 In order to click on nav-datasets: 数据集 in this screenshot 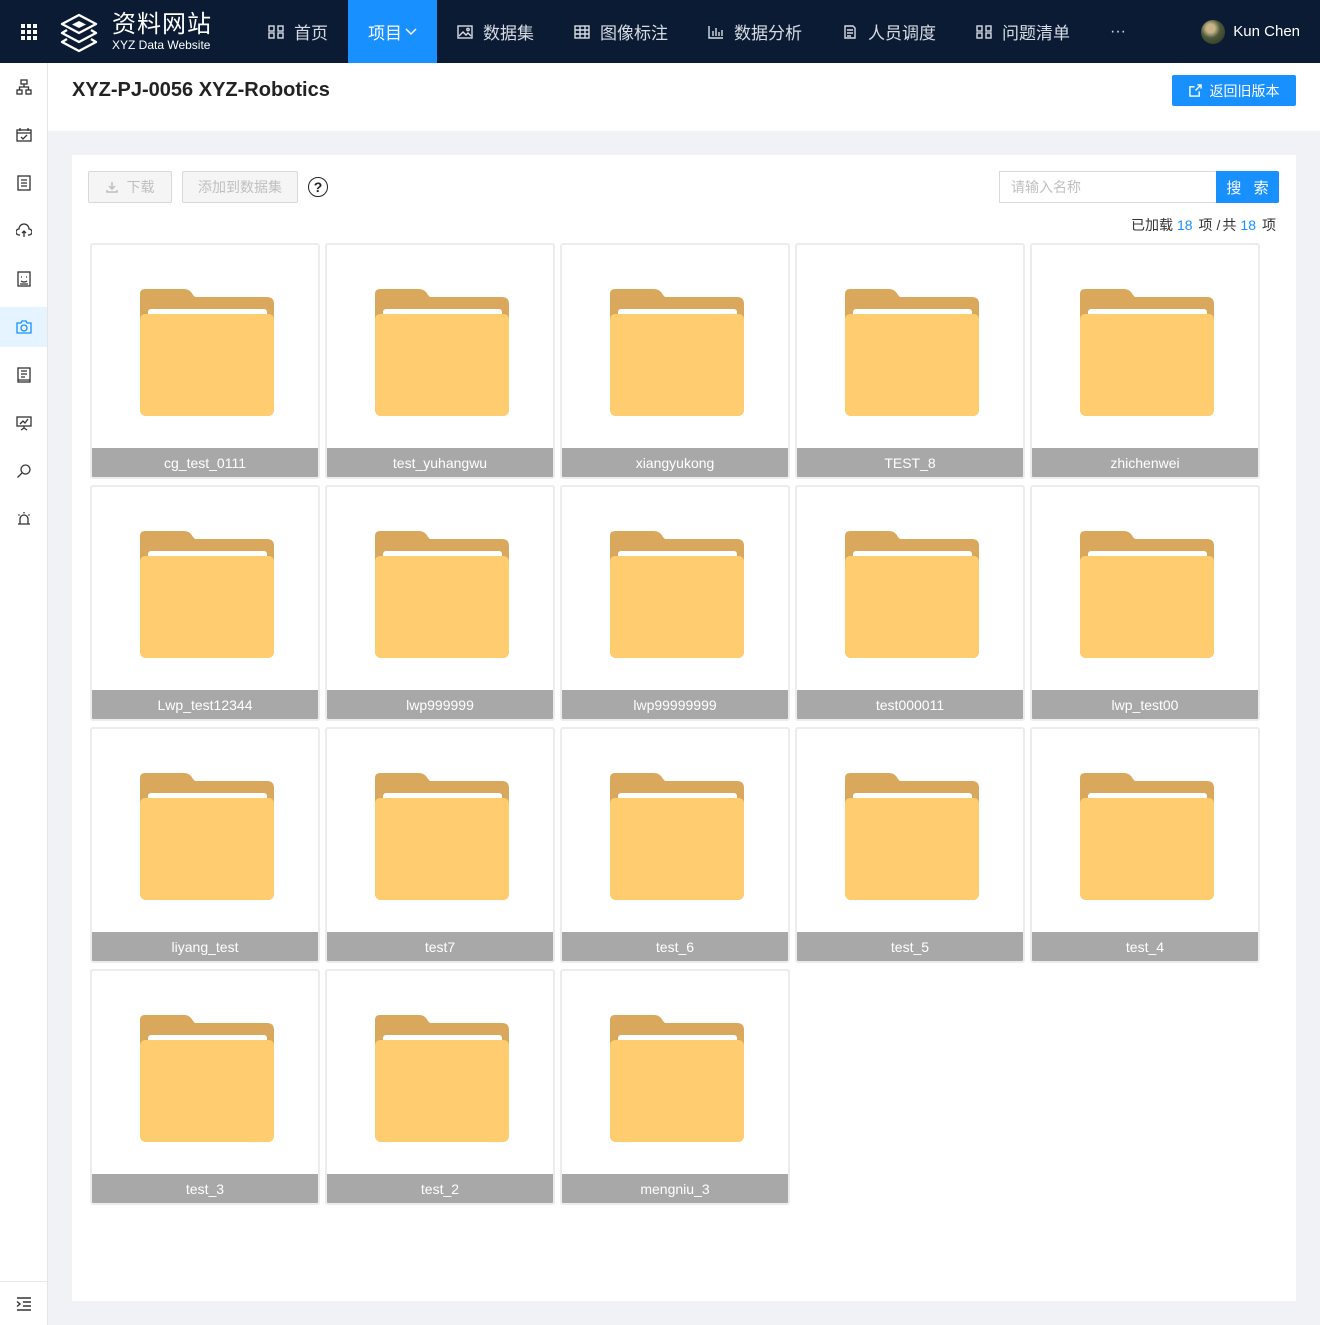, I will do `click(495, 31)`.